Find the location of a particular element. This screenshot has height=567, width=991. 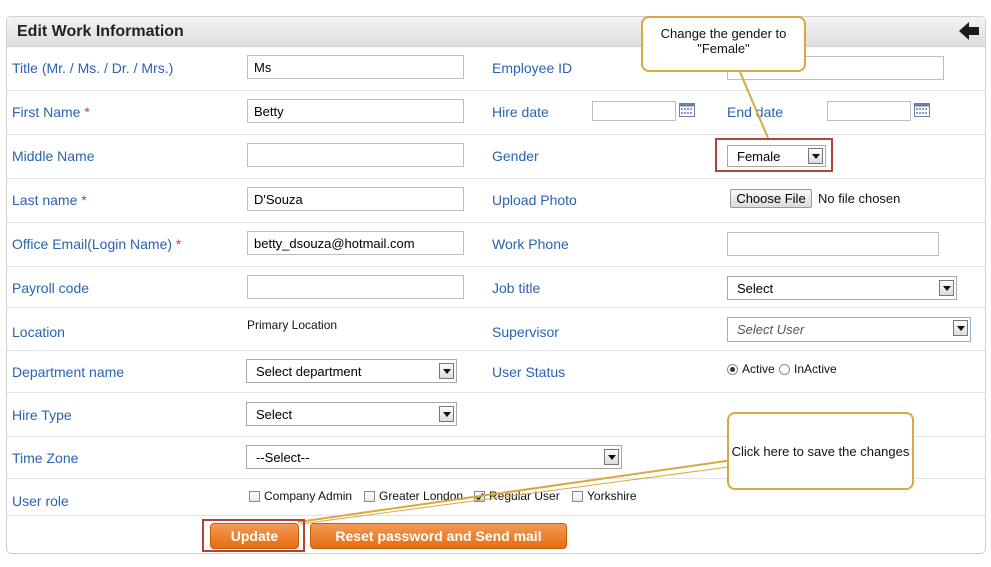

save-callout: Click here to save the changes is located at coordinates (820, 451).